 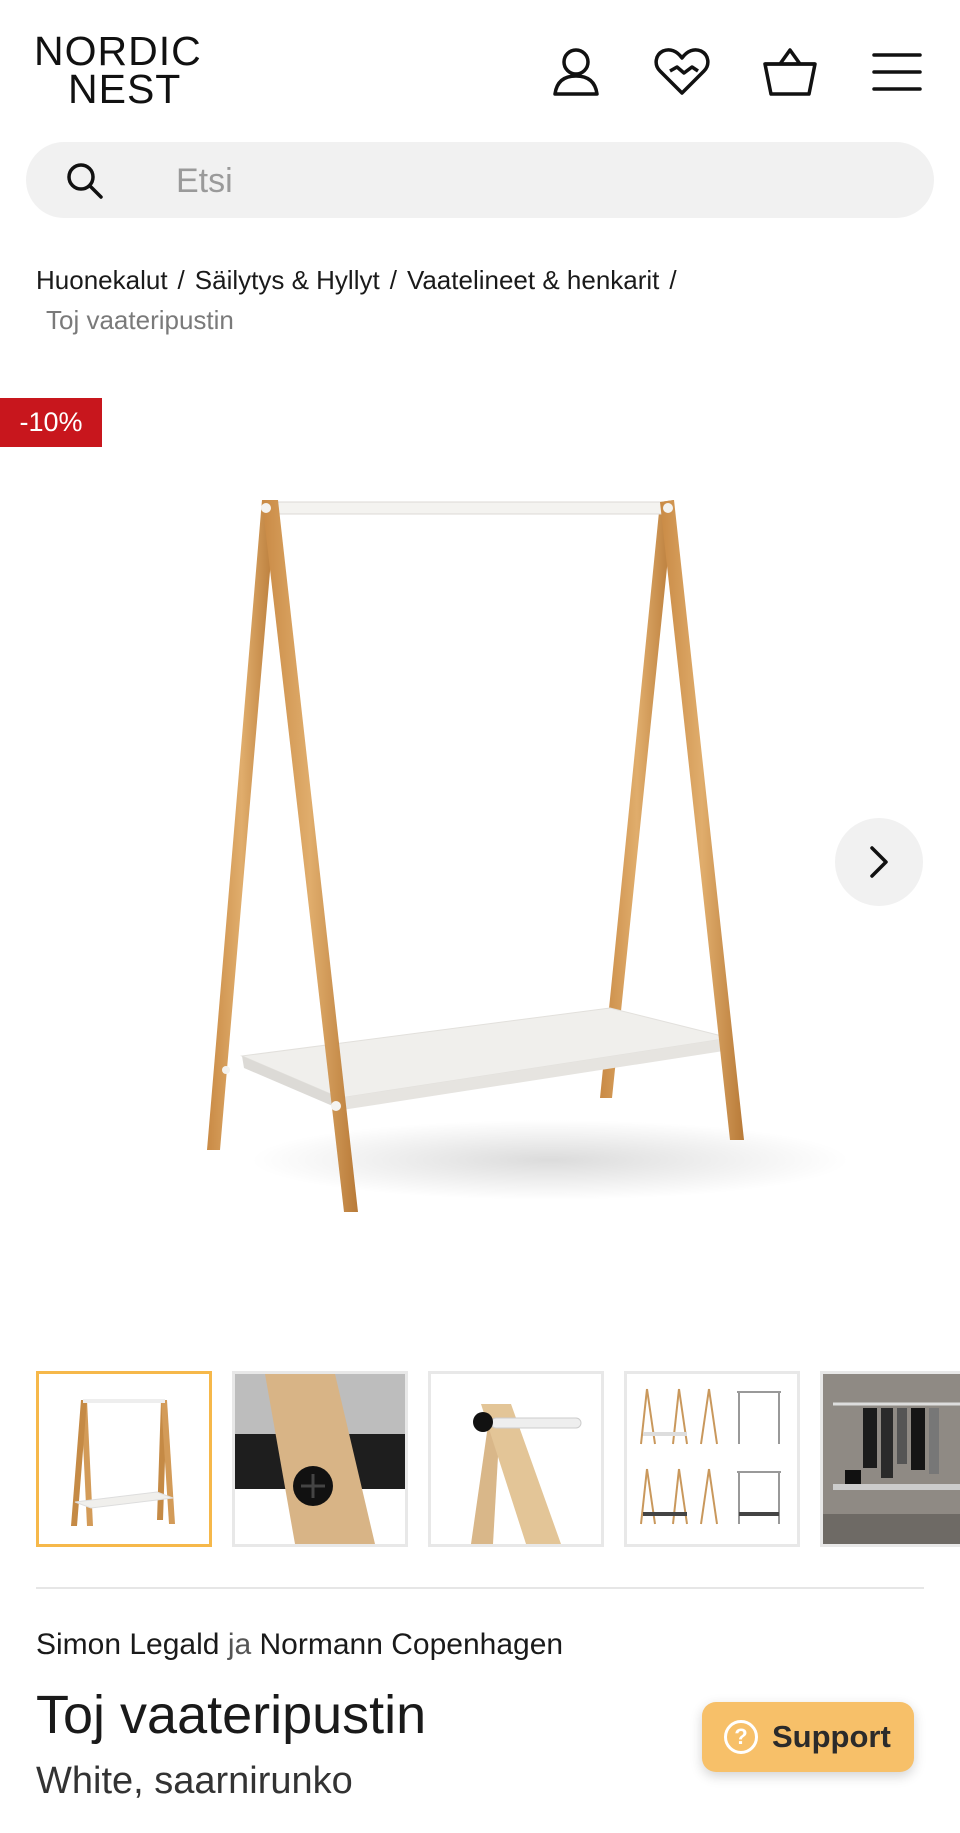 What do you see at coordinates (897, 72) in the screenshot?
I see `menu-icon` at bounding box center [897, 72].